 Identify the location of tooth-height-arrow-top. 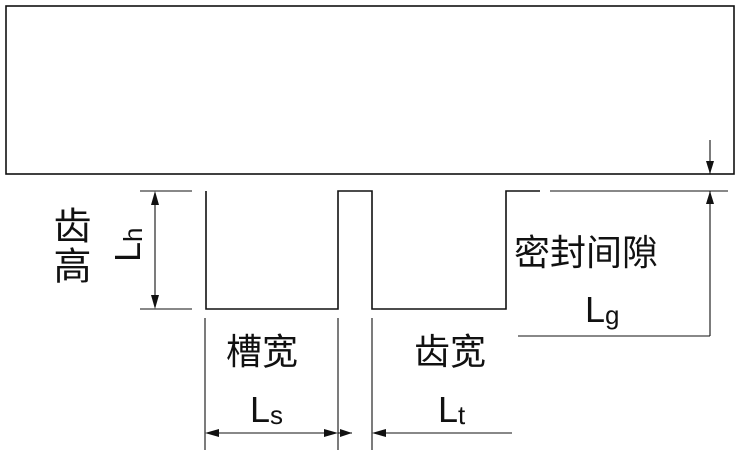
(155, 198).